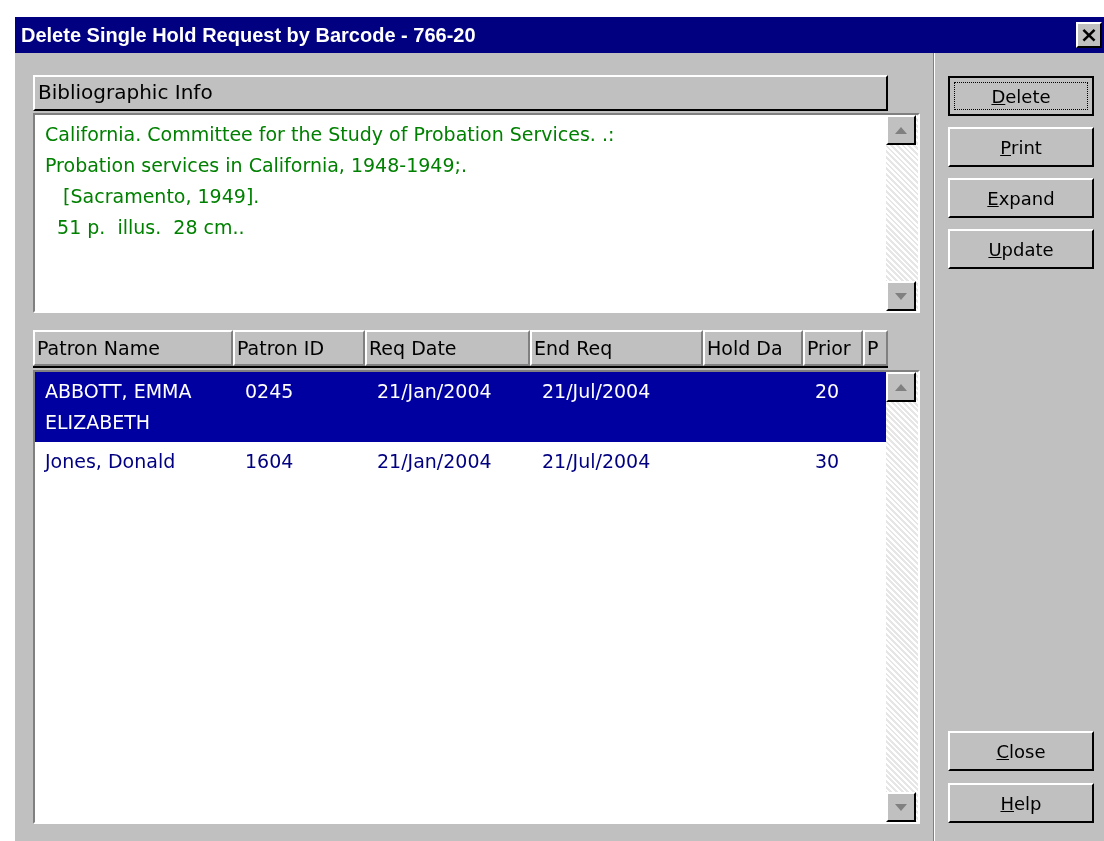 The width and height of the screenshot is (1104, 841). I want to click on section-header: Bibliographic Info, so click(460, 93).